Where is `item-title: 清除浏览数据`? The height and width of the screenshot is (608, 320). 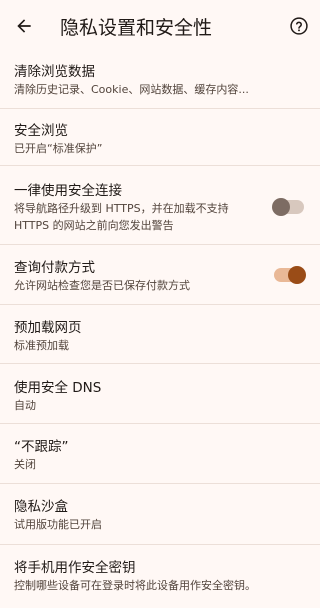 item-title: 清除浏览数据 is located at coordinates (54, 72).